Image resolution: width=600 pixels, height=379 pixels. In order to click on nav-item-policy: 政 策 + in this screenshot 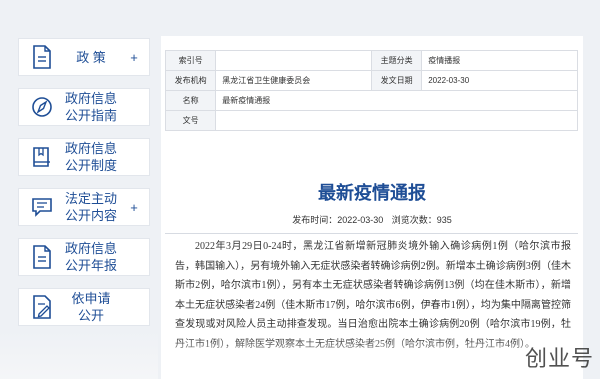, I will do `click(84, 57)`.